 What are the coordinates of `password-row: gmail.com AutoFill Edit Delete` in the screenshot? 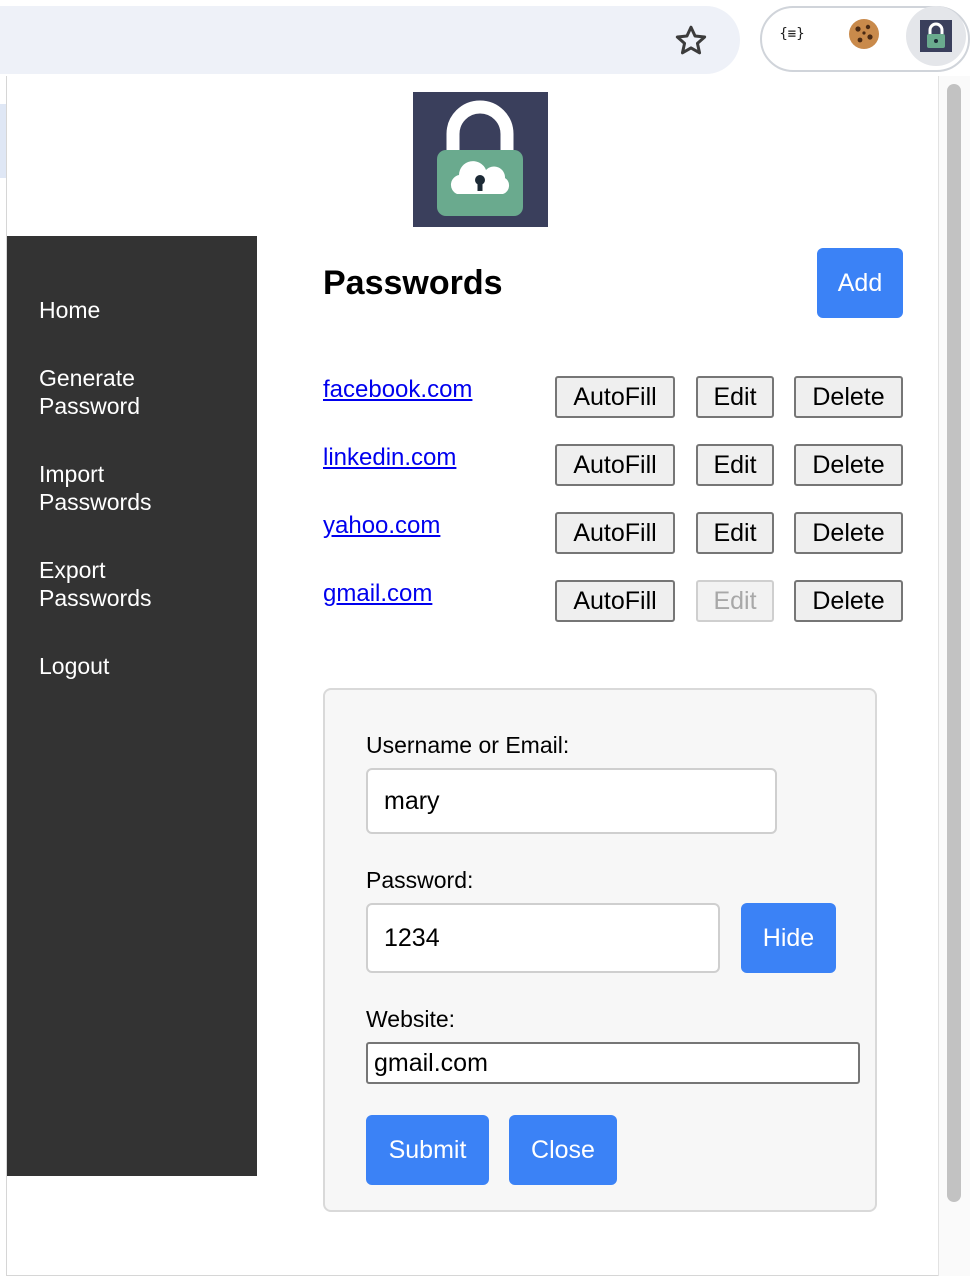 It's located at (613, 602).